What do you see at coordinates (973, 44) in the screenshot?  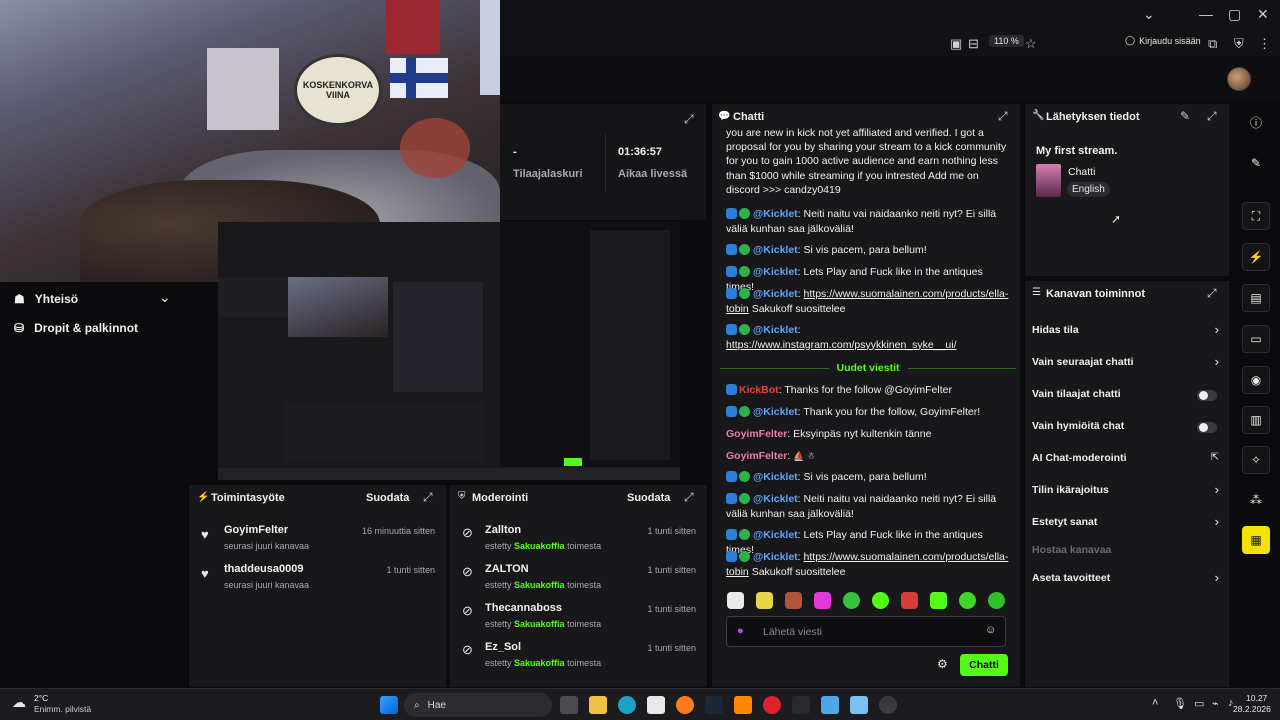 I see `save-icon: ⊟` at bounding box center [973, 44].